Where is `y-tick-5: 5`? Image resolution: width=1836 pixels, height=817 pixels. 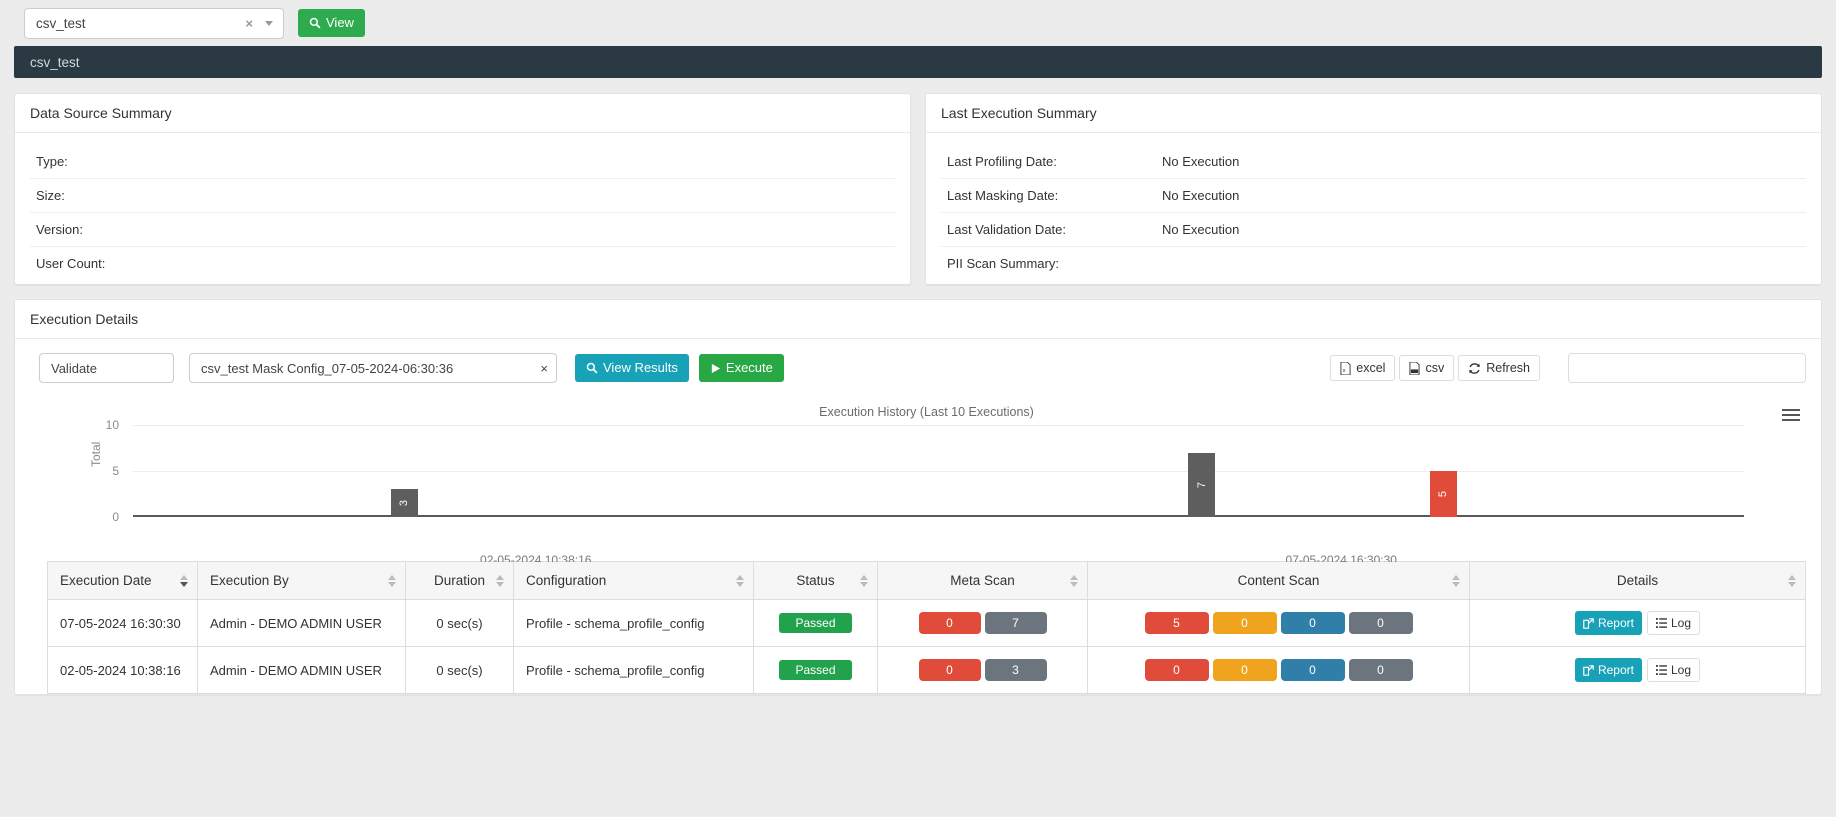 y-tick-5: 5 is located at coordinates (115, 471).